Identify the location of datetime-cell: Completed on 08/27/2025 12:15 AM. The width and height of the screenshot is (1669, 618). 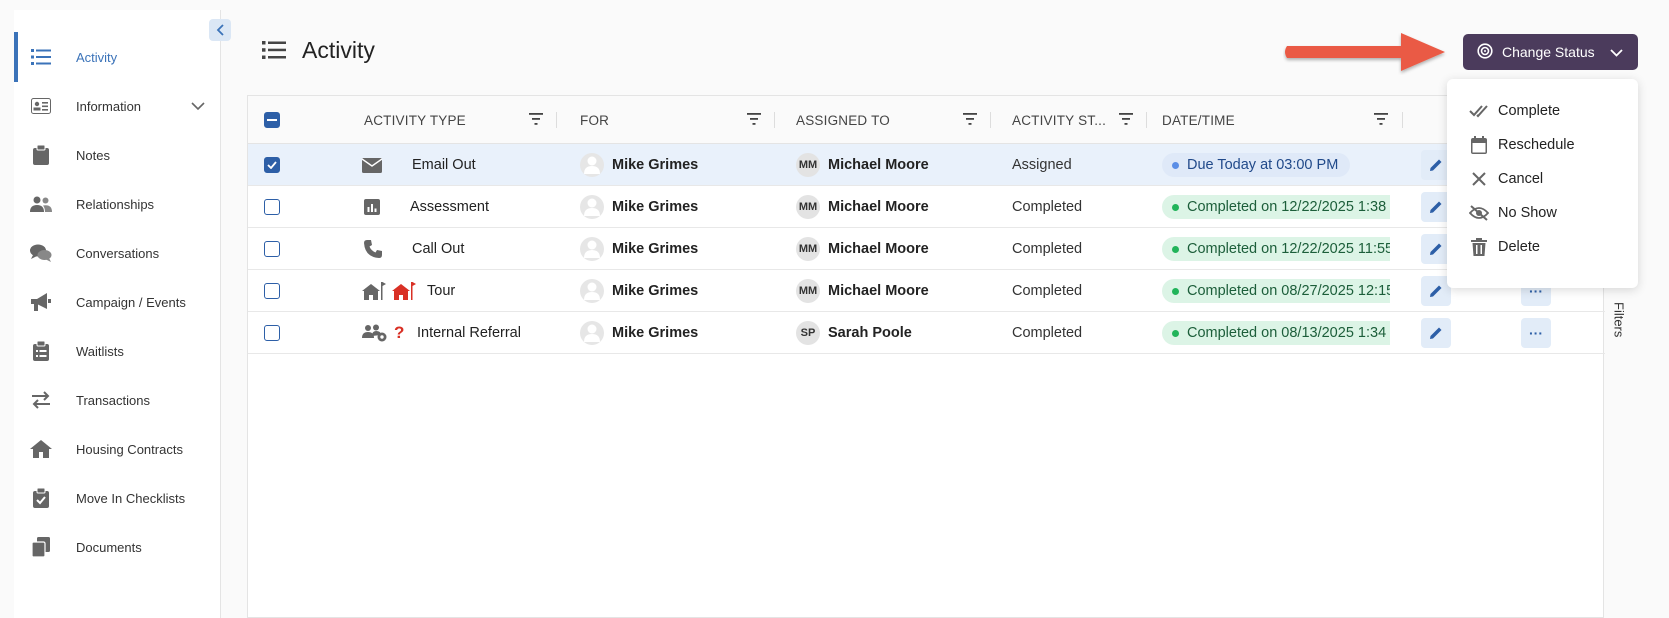
(1276, 291).